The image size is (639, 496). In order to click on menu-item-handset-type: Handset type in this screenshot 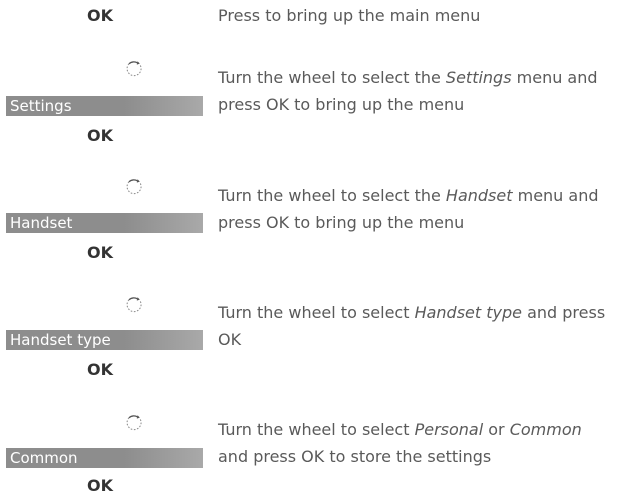, I will do `click(104, 340)`.